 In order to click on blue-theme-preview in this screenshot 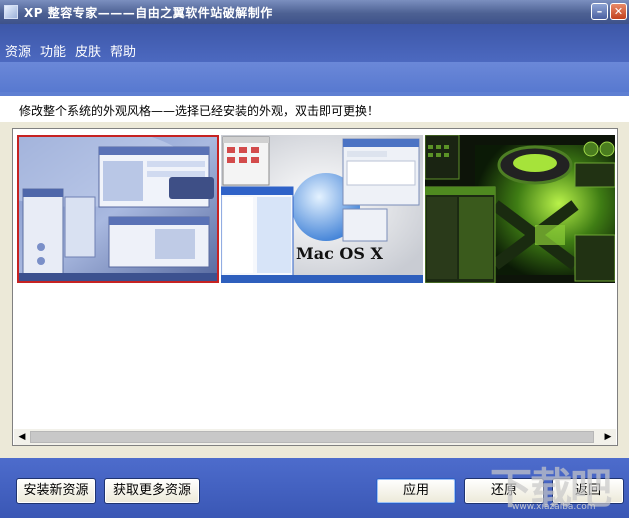, I will do `click(118, 209)`.